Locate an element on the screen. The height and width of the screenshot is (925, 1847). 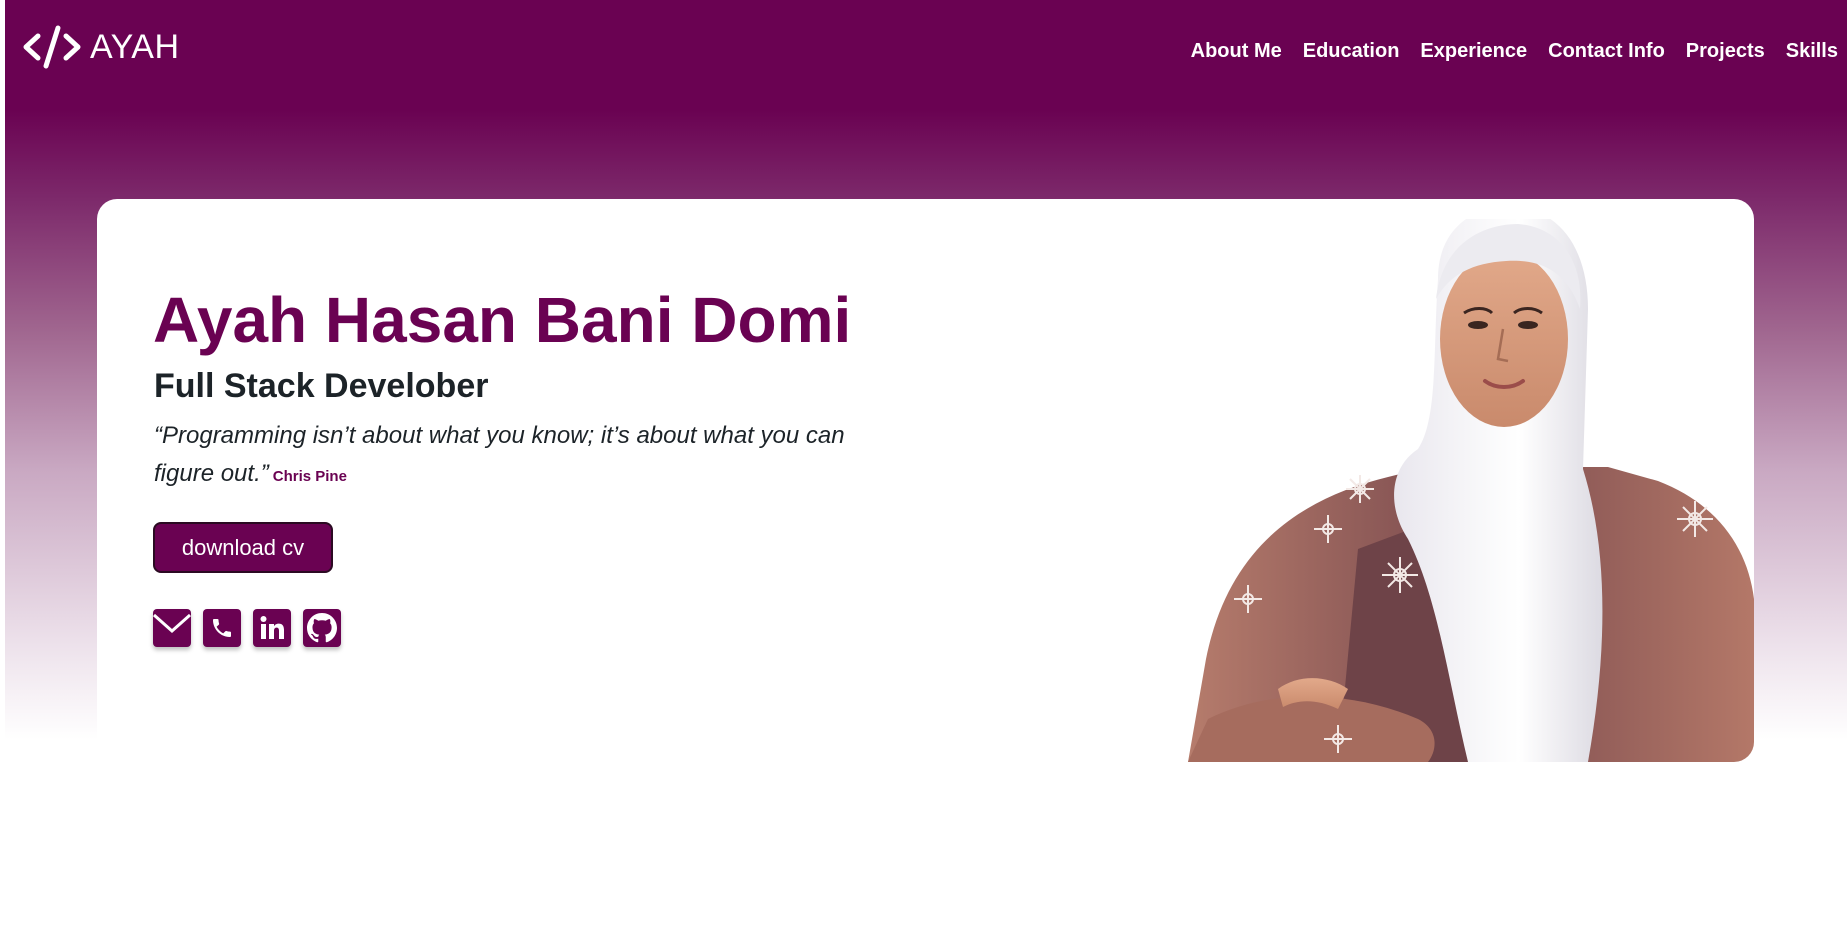
logo: AYAH is located at coordinates (100, 47).